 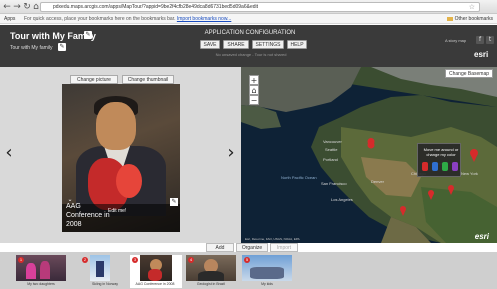 What do you see at coordinates (7, 7) in the screenshot?
I see `back-arrow-icon: ←` at bounding box center [7, 7].